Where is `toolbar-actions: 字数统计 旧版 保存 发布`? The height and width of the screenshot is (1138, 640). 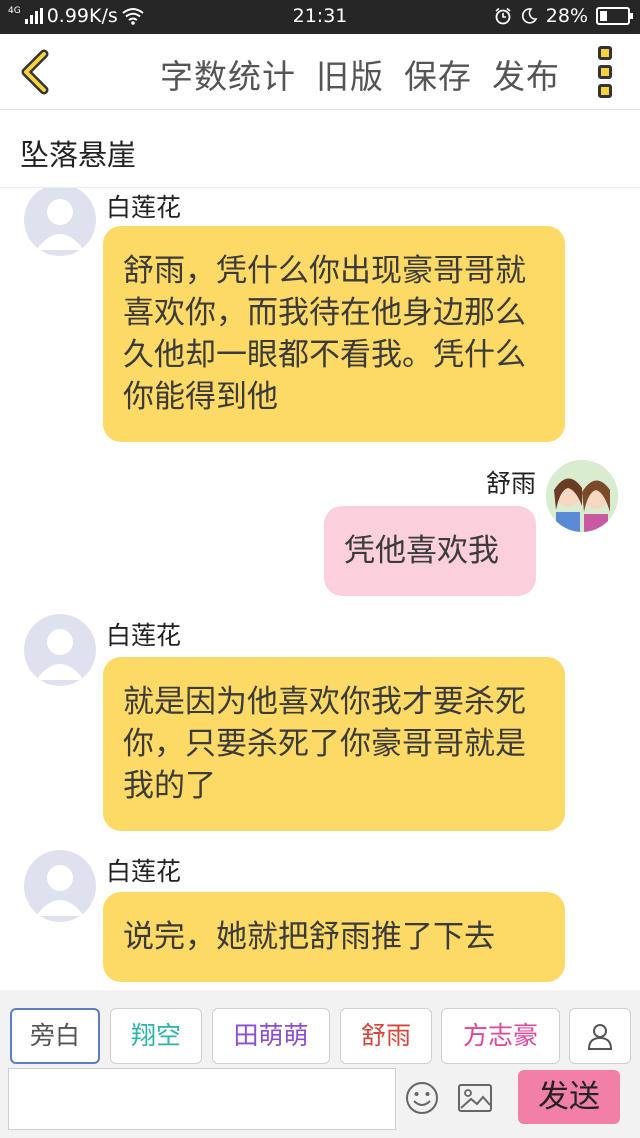
toolbar-actions: 字数统计 旧版 保存 发布 is located at coordinates (360, 74).